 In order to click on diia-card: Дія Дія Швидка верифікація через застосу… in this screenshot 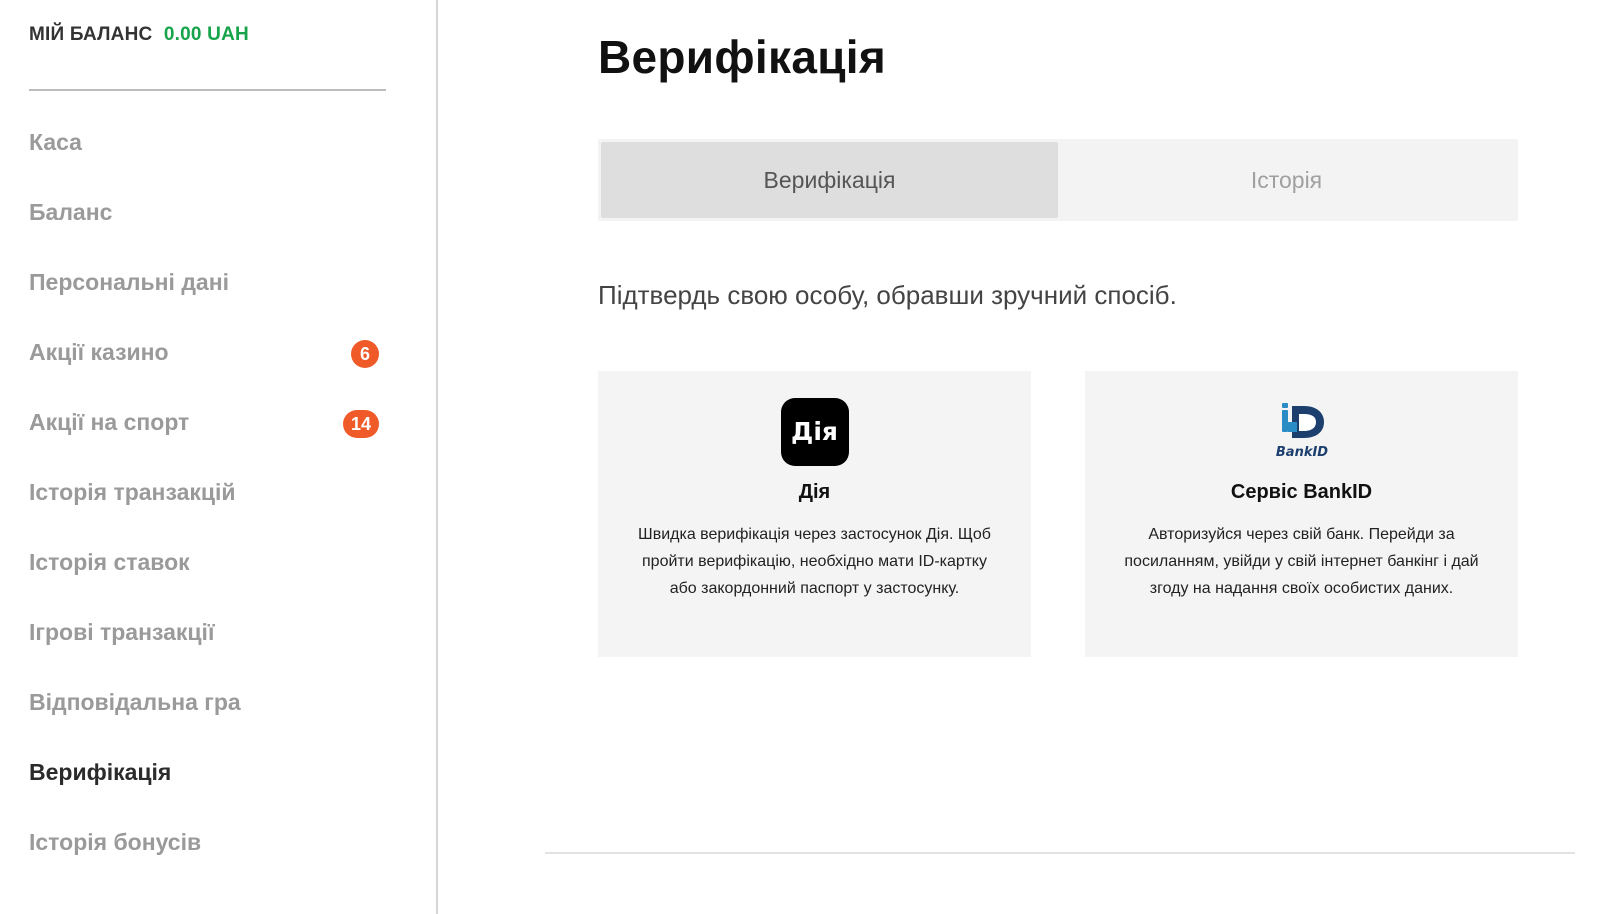, I will do `click(814, 514)`.